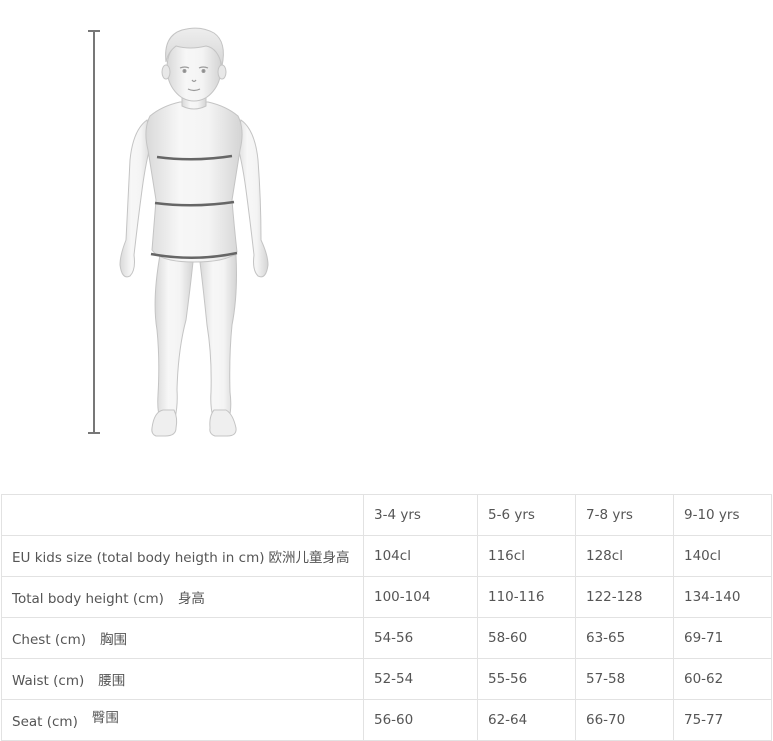  Describe the element at coordinates (182, 679) in the screenshot. I see `row-label: Waist (cm) 腰围` at that location.